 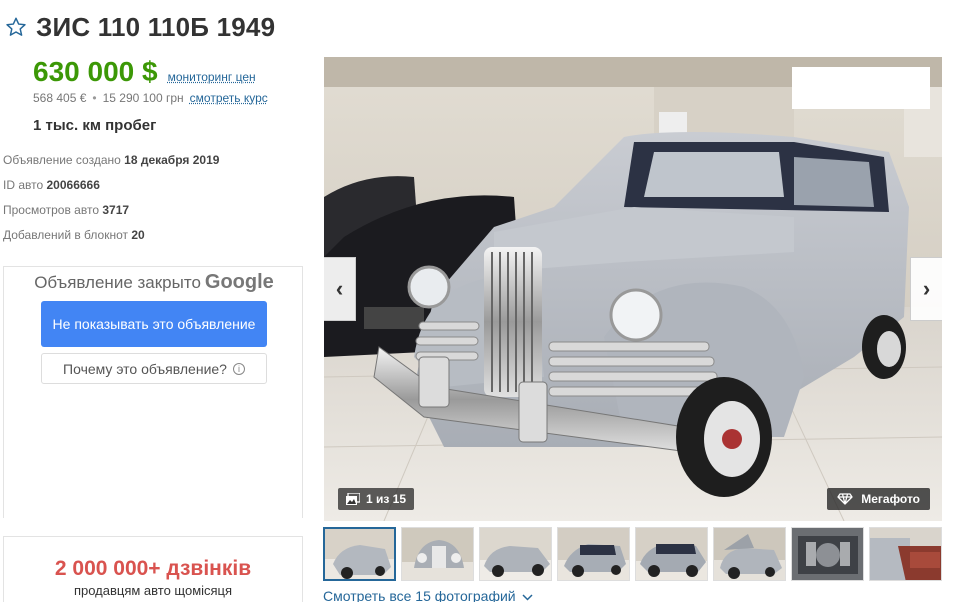 What do you see at coordinates (95, 71) in the screenshot?
I see `price-usd: 630 000 $` at bounding box center [95, 71].